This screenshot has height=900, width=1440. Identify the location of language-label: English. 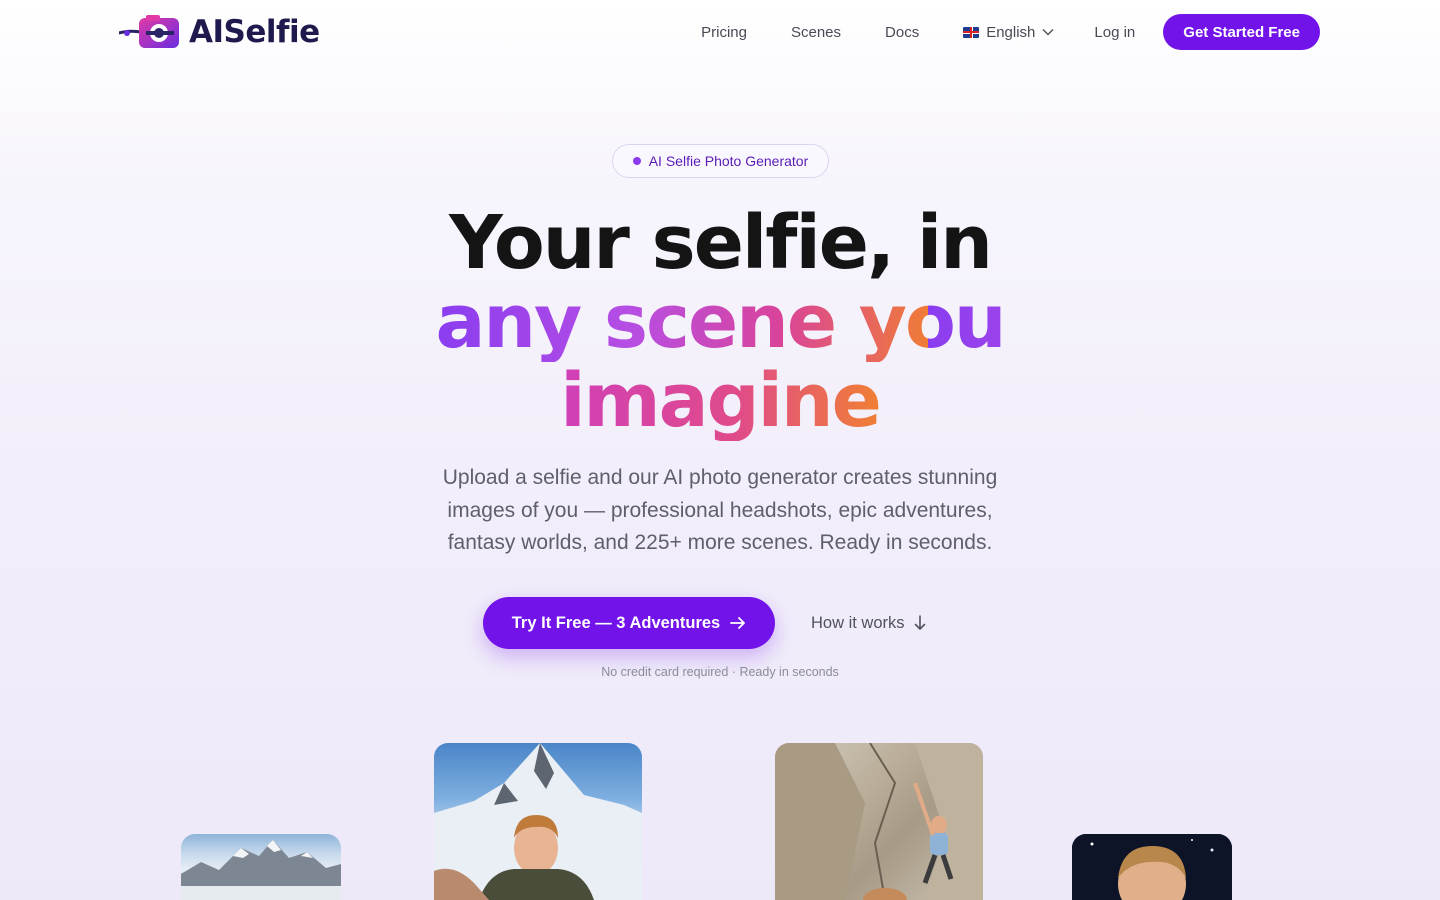
(1011, 32).